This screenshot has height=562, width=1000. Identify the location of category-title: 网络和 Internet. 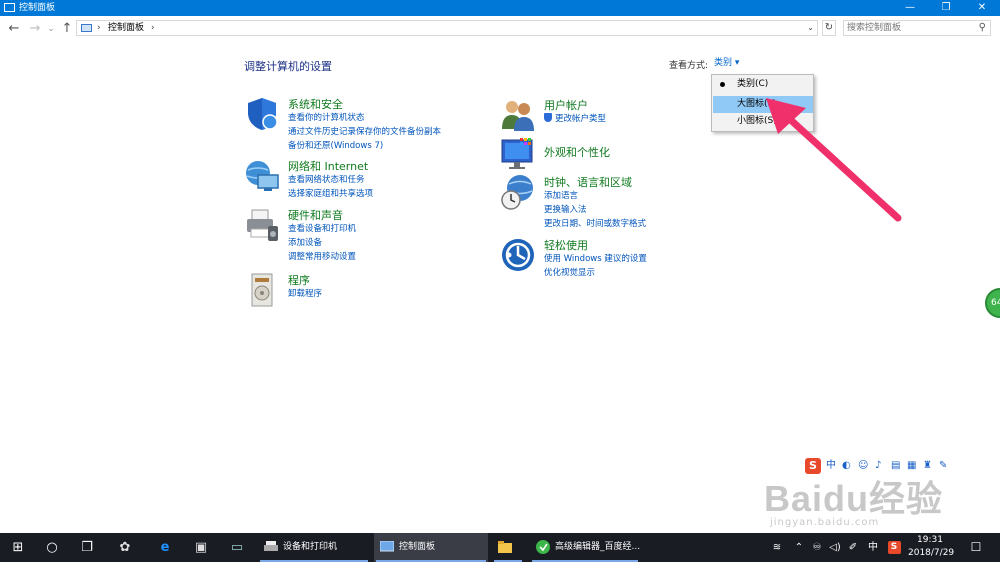
(328, 166).